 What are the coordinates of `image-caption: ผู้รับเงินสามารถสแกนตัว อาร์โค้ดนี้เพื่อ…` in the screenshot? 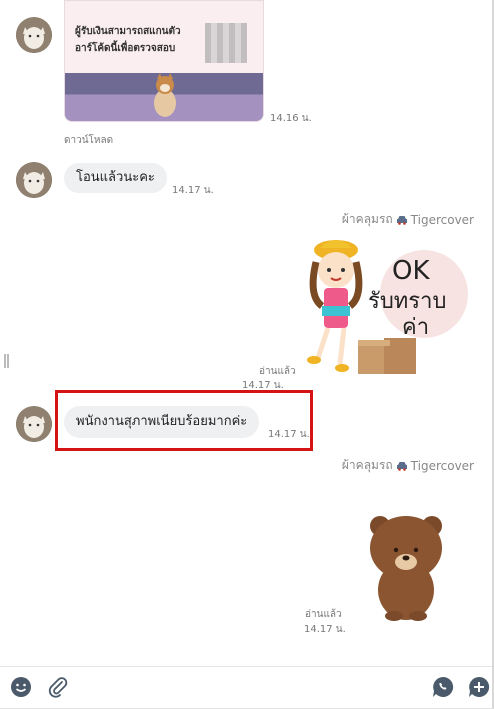 It's located at (128, 40).